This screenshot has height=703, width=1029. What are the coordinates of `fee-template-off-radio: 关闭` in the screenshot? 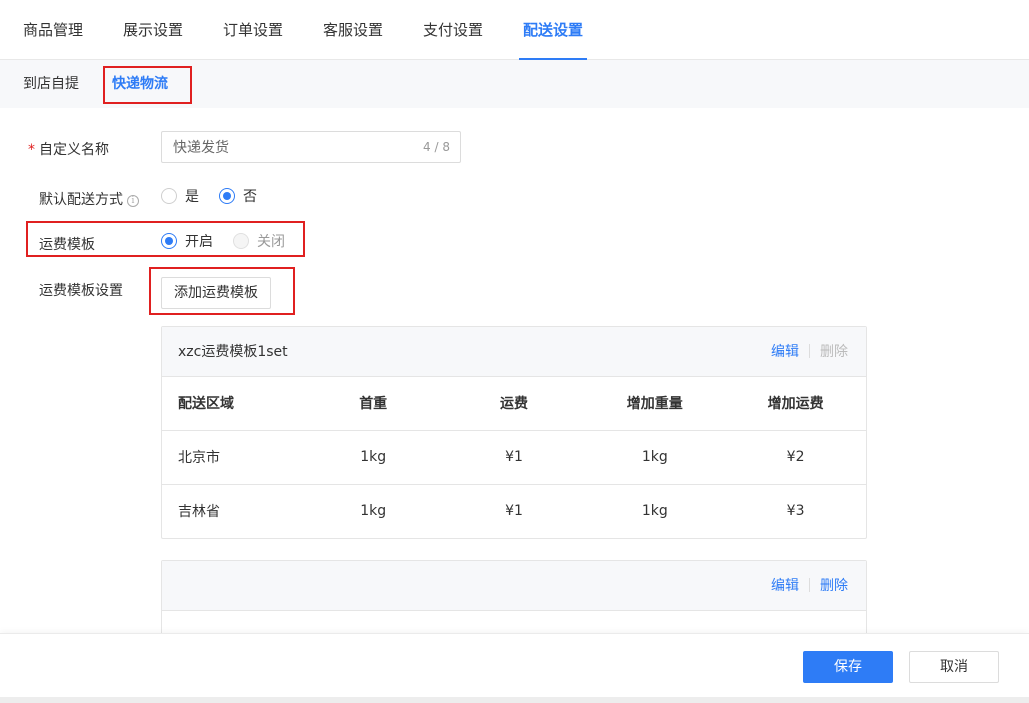 It's located at (259, 242).